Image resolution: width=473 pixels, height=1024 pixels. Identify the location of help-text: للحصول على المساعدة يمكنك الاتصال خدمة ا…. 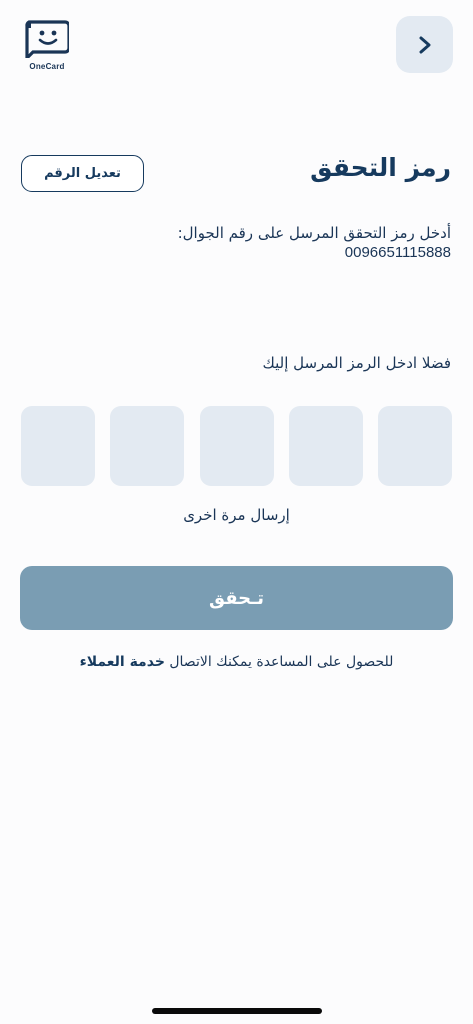
(236, 662).